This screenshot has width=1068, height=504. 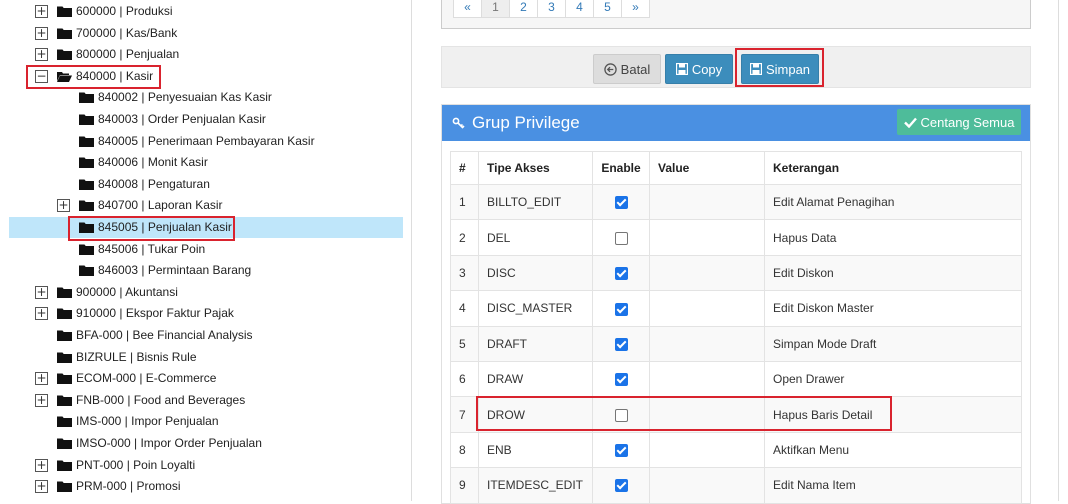 I want to click on row-keterangan: Edit Alamat Penagihan, so click(x=893, y=202).